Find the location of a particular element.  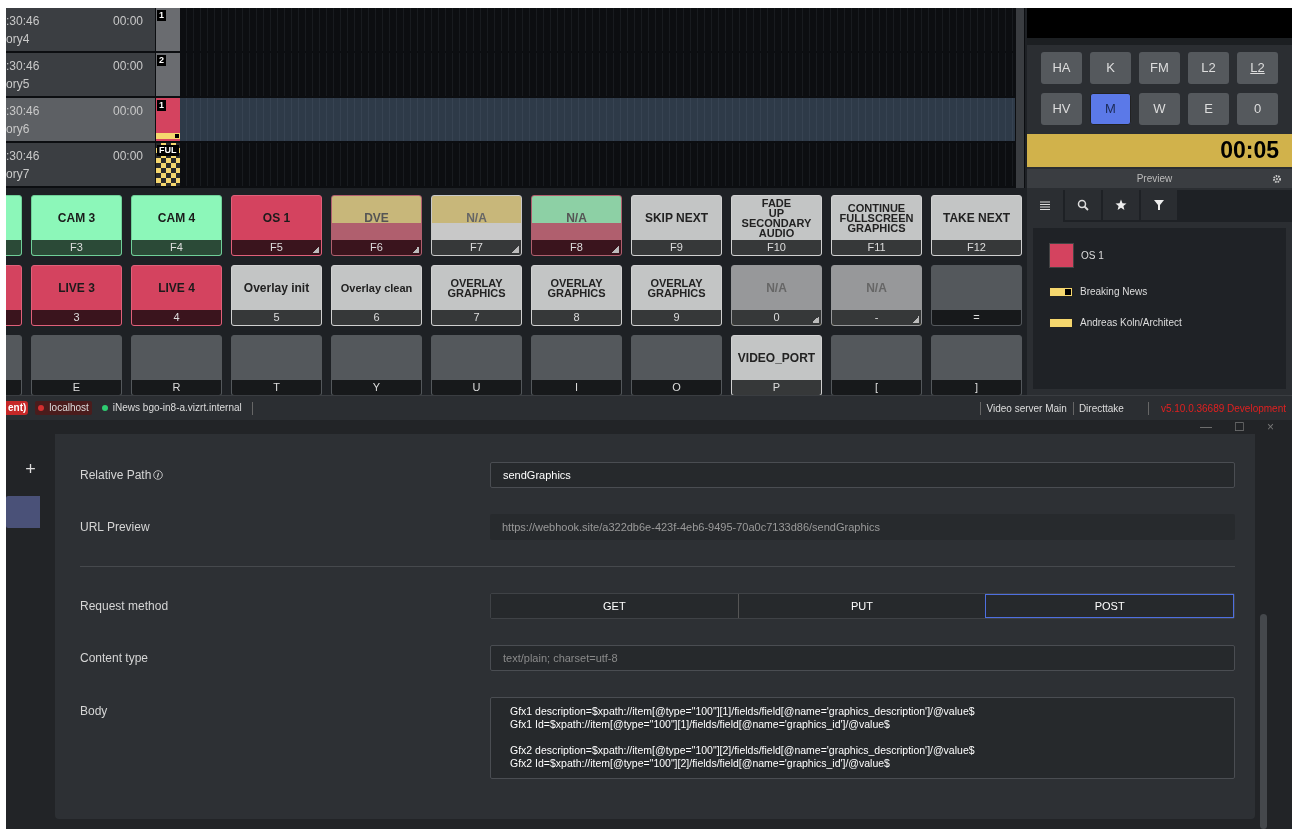

shortcut-button: LIVE 4 4 is located at coordinates (176, 295).